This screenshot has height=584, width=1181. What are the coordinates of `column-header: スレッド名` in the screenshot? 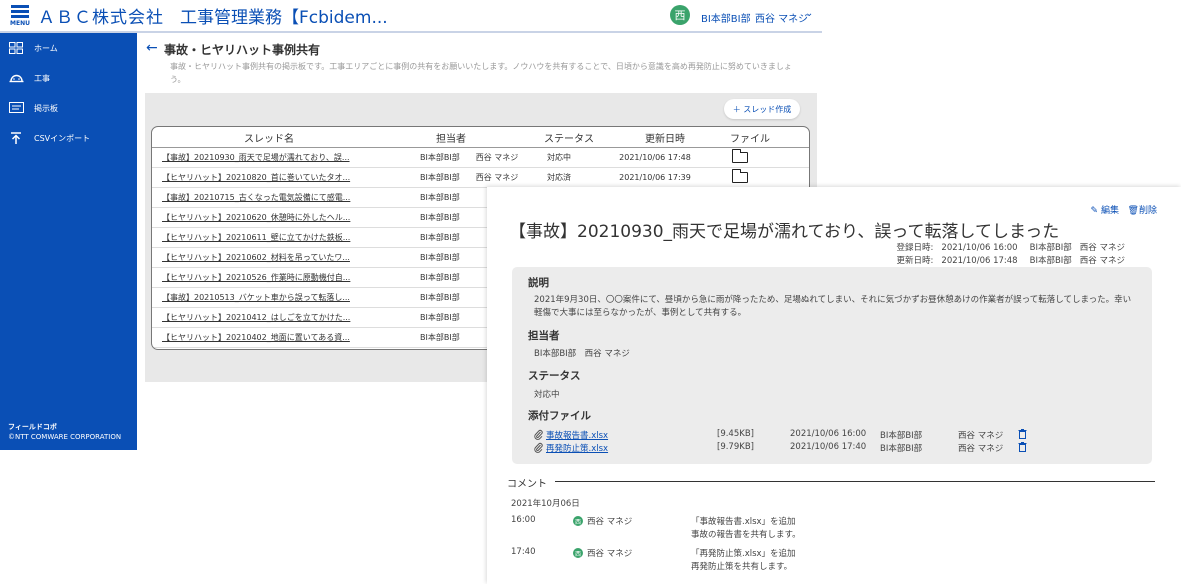 It's located at (269, 137).